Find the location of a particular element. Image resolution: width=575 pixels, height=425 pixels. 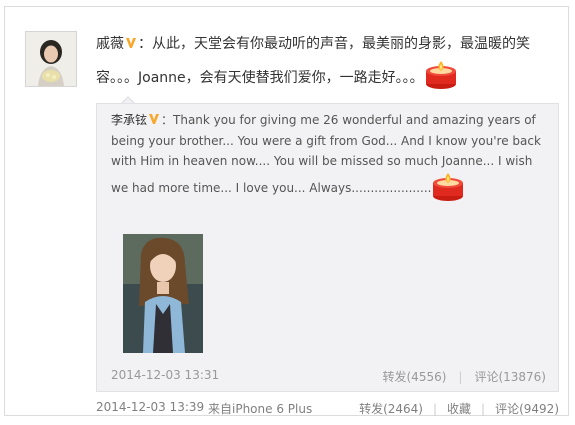

quoted-timestamp: 2014-12-03 13:31 is located at coordinates (165, 375).